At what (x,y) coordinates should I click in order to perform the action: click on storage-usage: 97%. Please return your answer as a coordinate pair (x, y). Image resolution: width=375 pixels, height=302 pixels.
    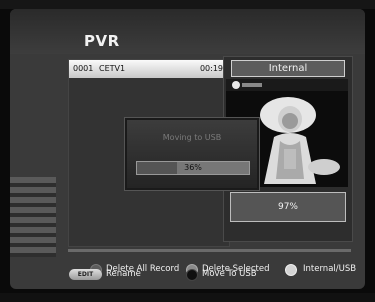
    Looking at the image, I should click on (288, 207).